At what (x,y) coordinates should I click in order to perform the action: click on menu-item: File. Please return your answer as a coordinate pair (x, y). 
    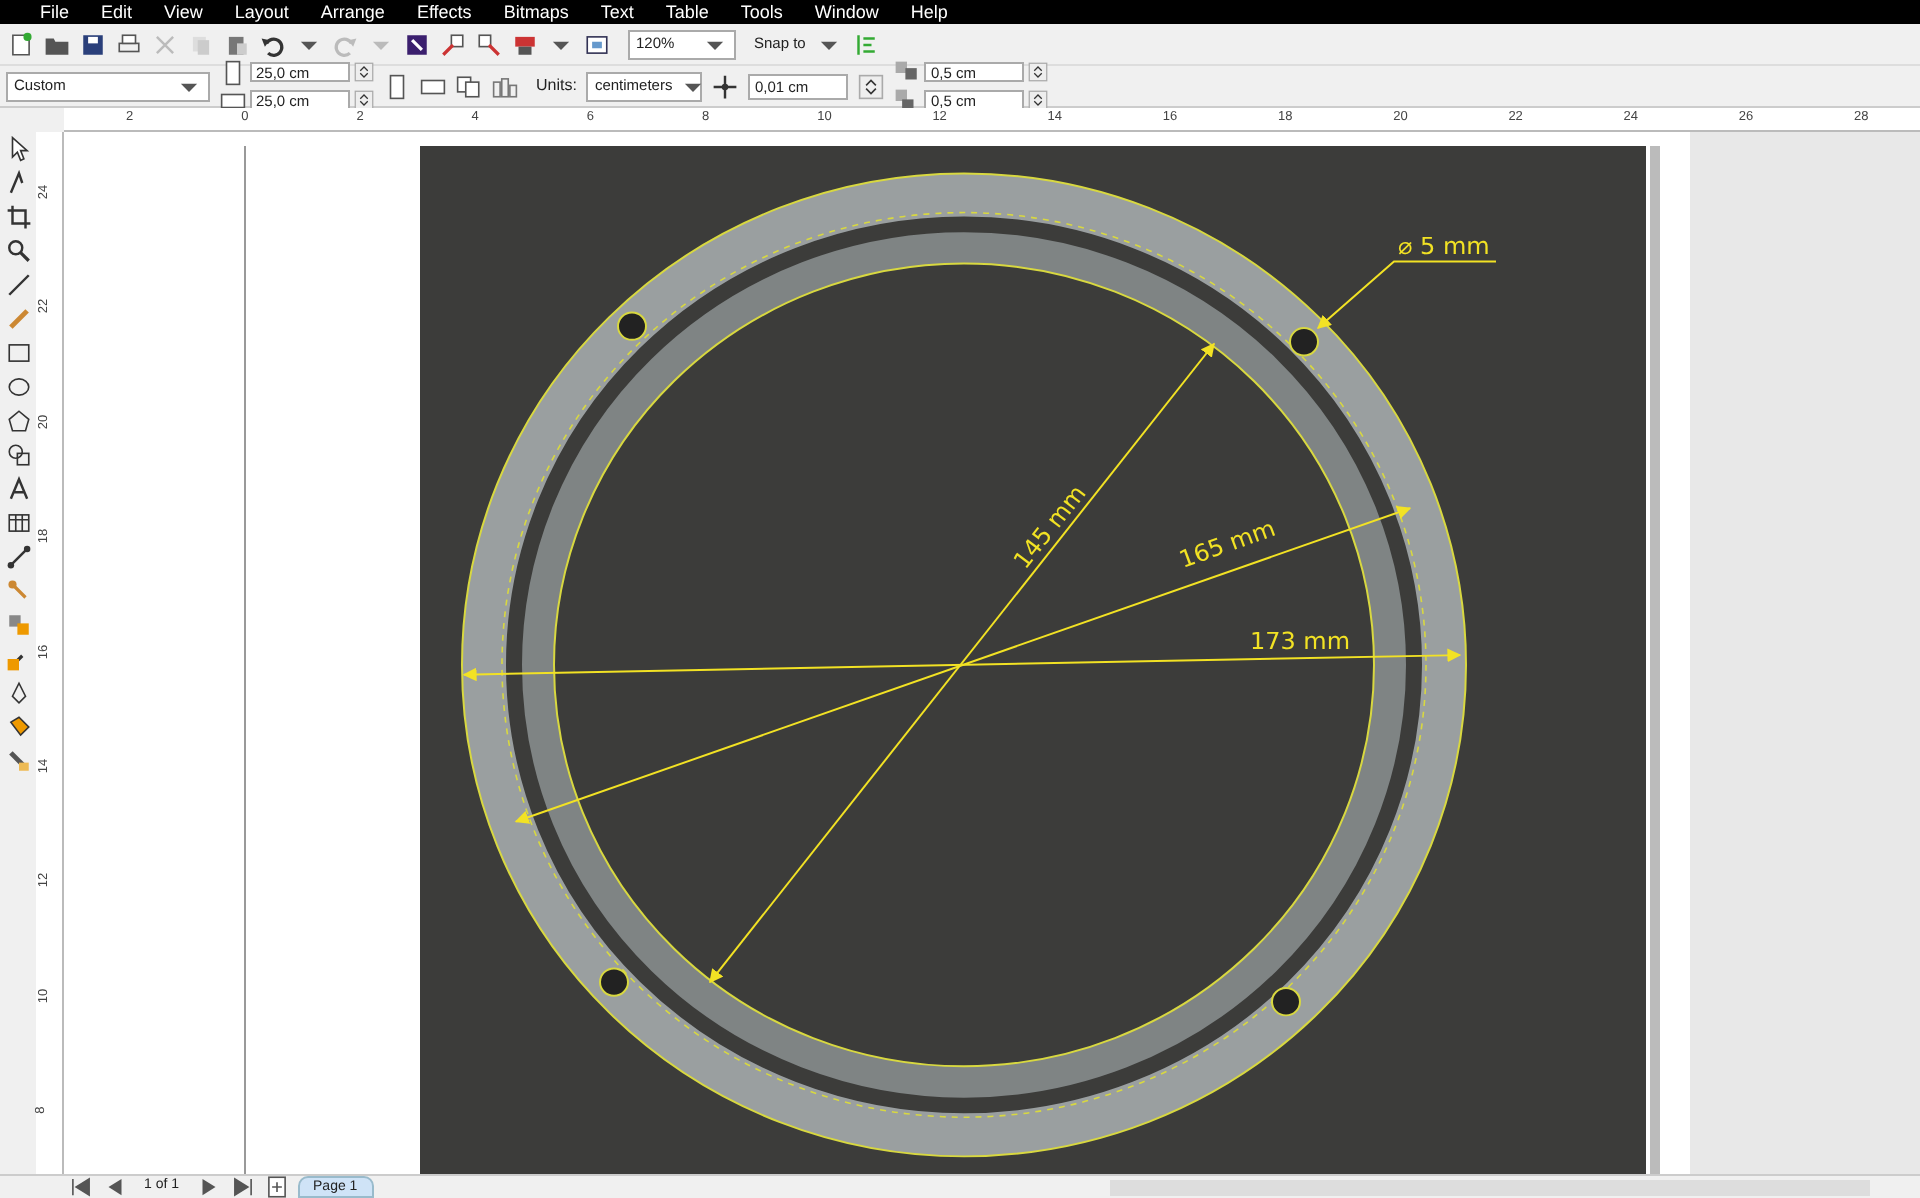
    Looking at the image, I should click on (55, 12).